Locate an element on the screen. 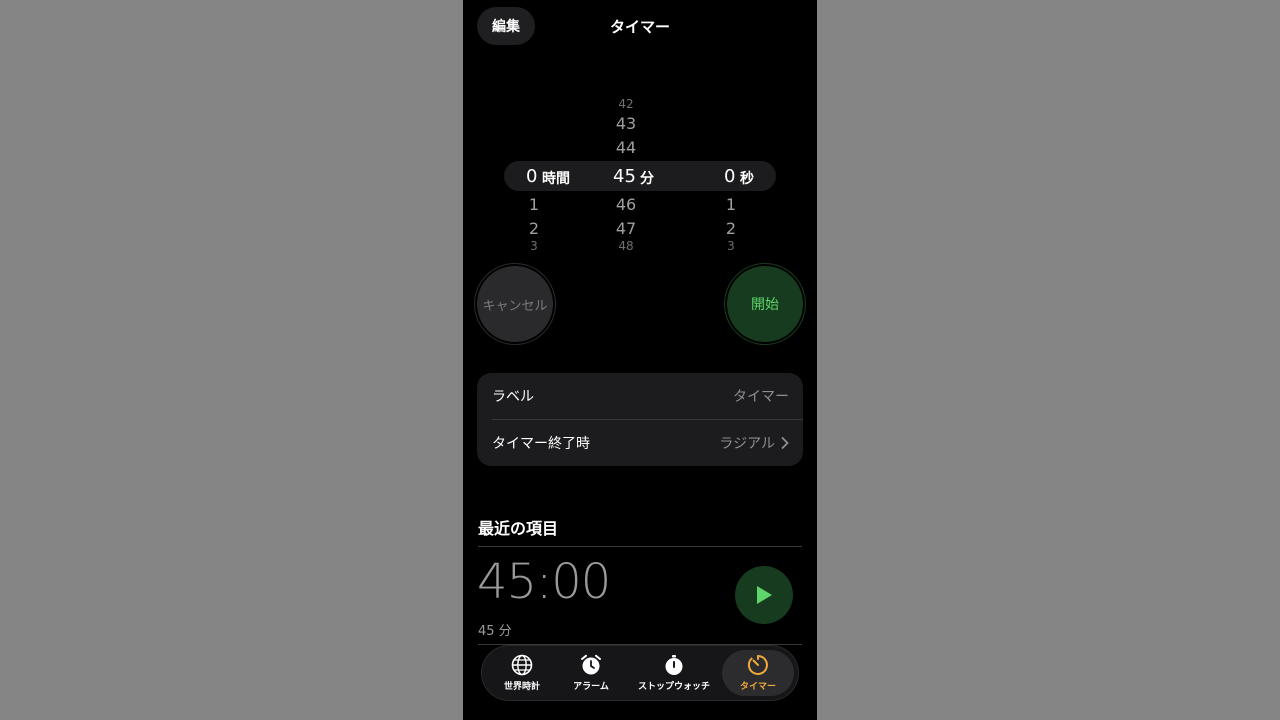 The width and height of the screenshot is (1280, 720). picker-seconds-selected: 0 is located at coordinates (729, 176).